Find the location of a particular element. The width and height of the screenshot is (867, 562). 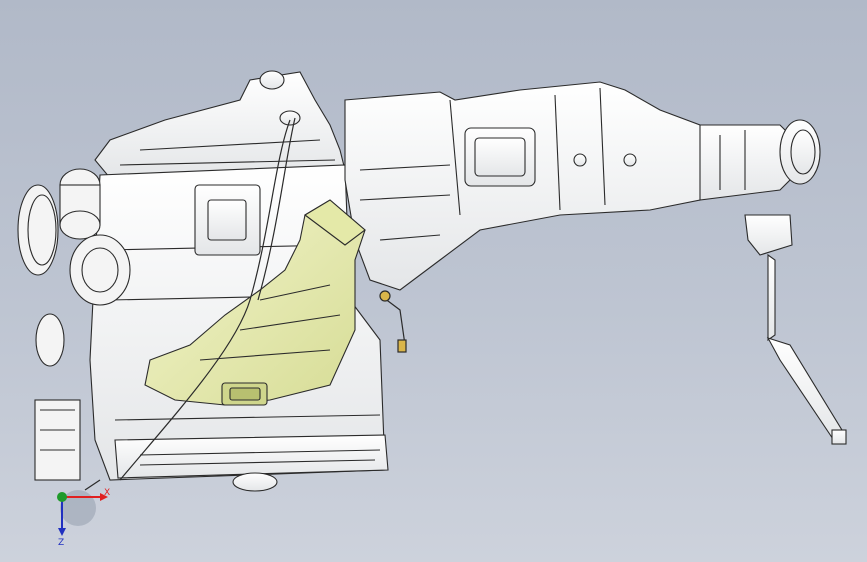

y-axis-dot is located at coordinates (62, 497).